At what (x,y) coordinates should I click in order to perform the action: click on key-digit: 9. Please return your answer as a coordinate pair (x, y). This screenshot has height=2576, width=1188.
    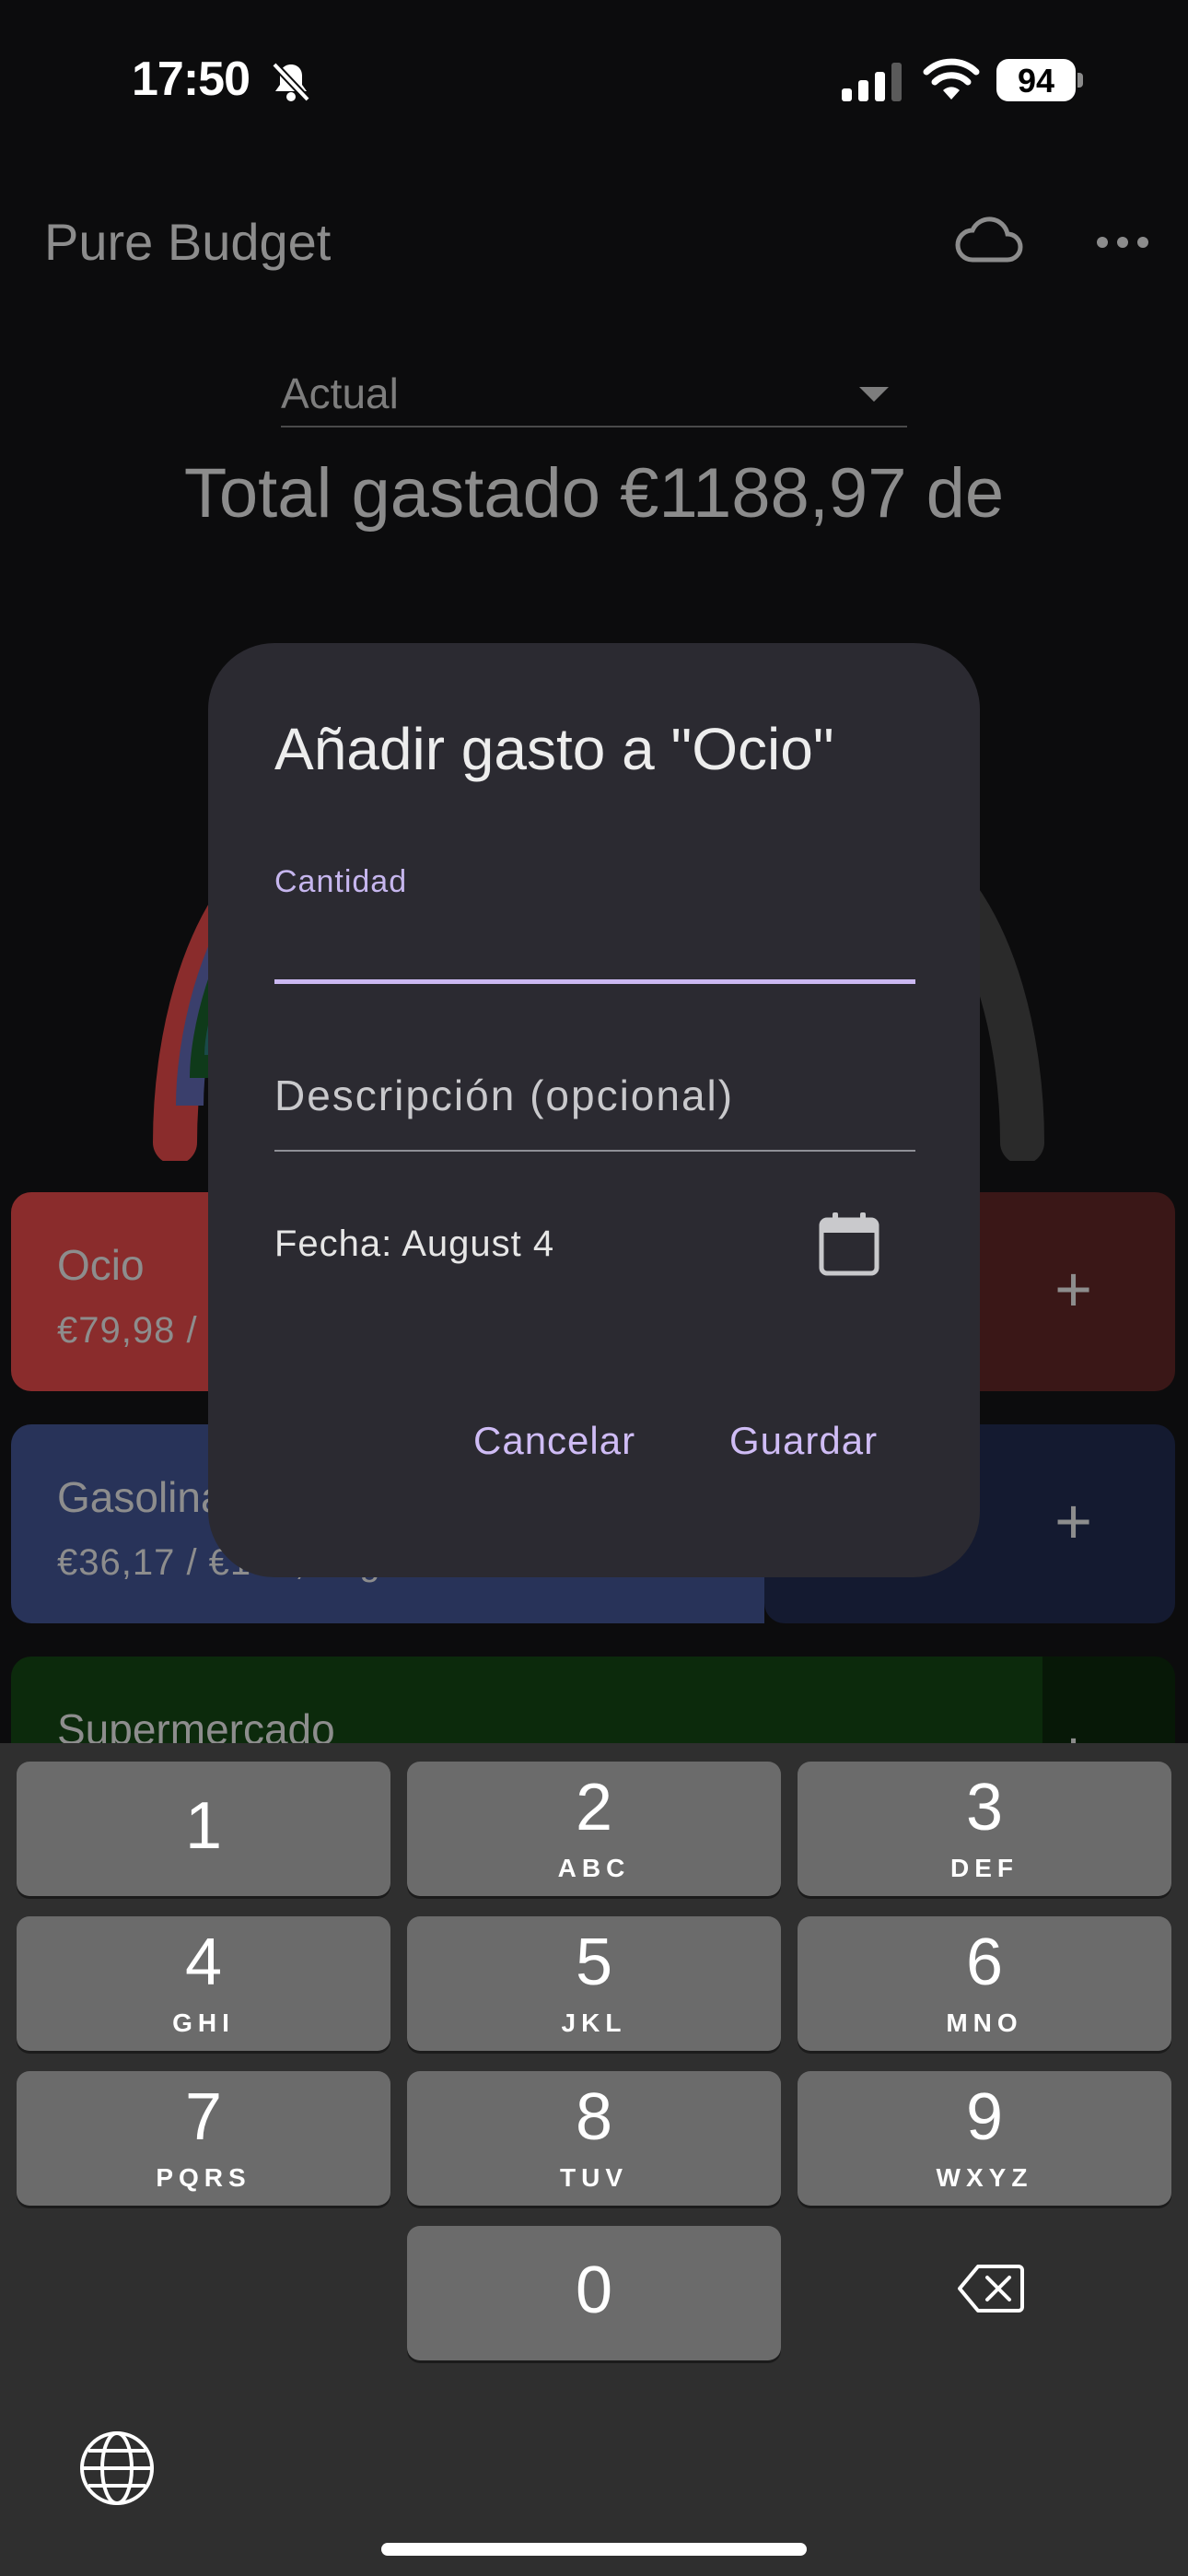
    Looking at the image, I should click on (985, 2117).